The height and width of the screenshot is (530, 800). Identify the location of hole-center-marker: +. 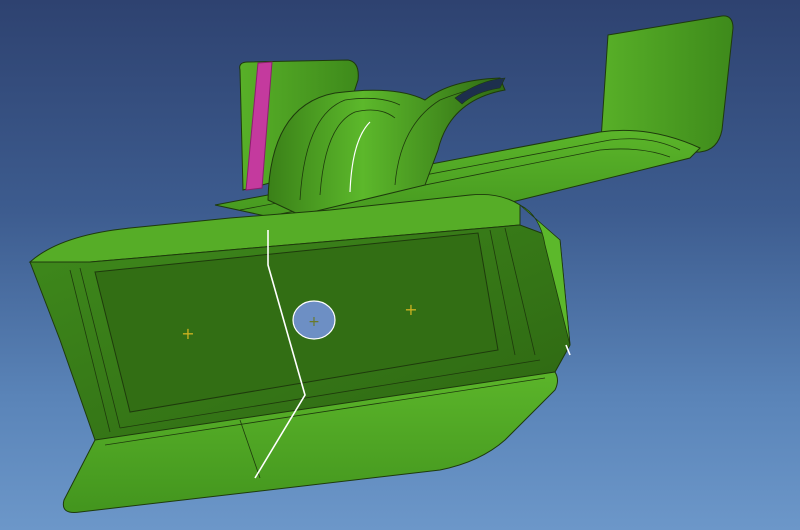
(314, 322).